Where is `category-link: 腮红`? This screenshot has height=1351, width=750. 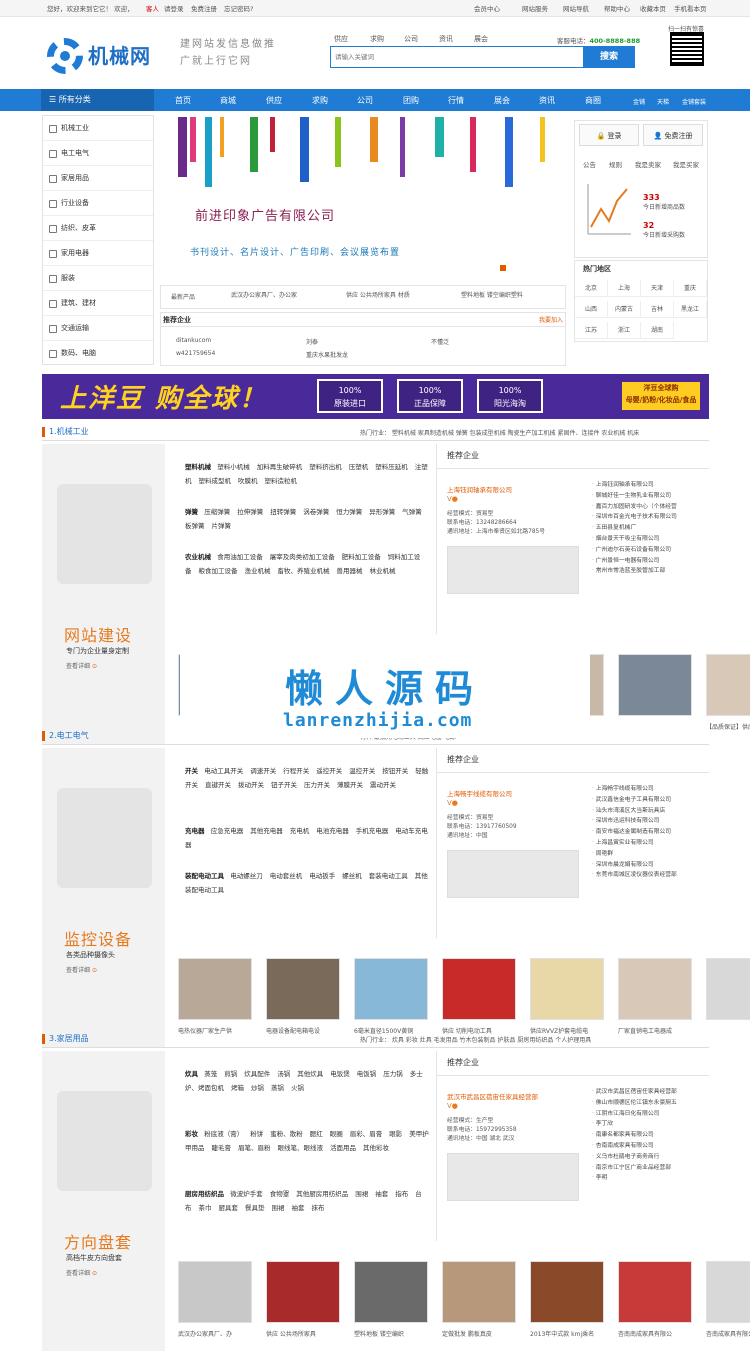
category-link: 腮红 is located at coordinates (316, 1134).